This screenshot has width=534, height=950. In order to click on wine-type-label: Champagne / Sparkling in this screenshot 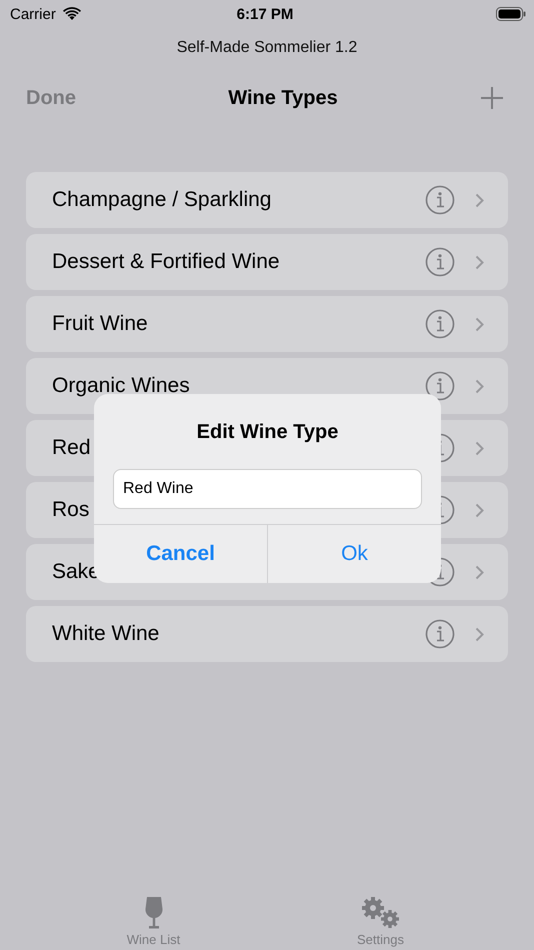, I will do `click(162, 200)`.